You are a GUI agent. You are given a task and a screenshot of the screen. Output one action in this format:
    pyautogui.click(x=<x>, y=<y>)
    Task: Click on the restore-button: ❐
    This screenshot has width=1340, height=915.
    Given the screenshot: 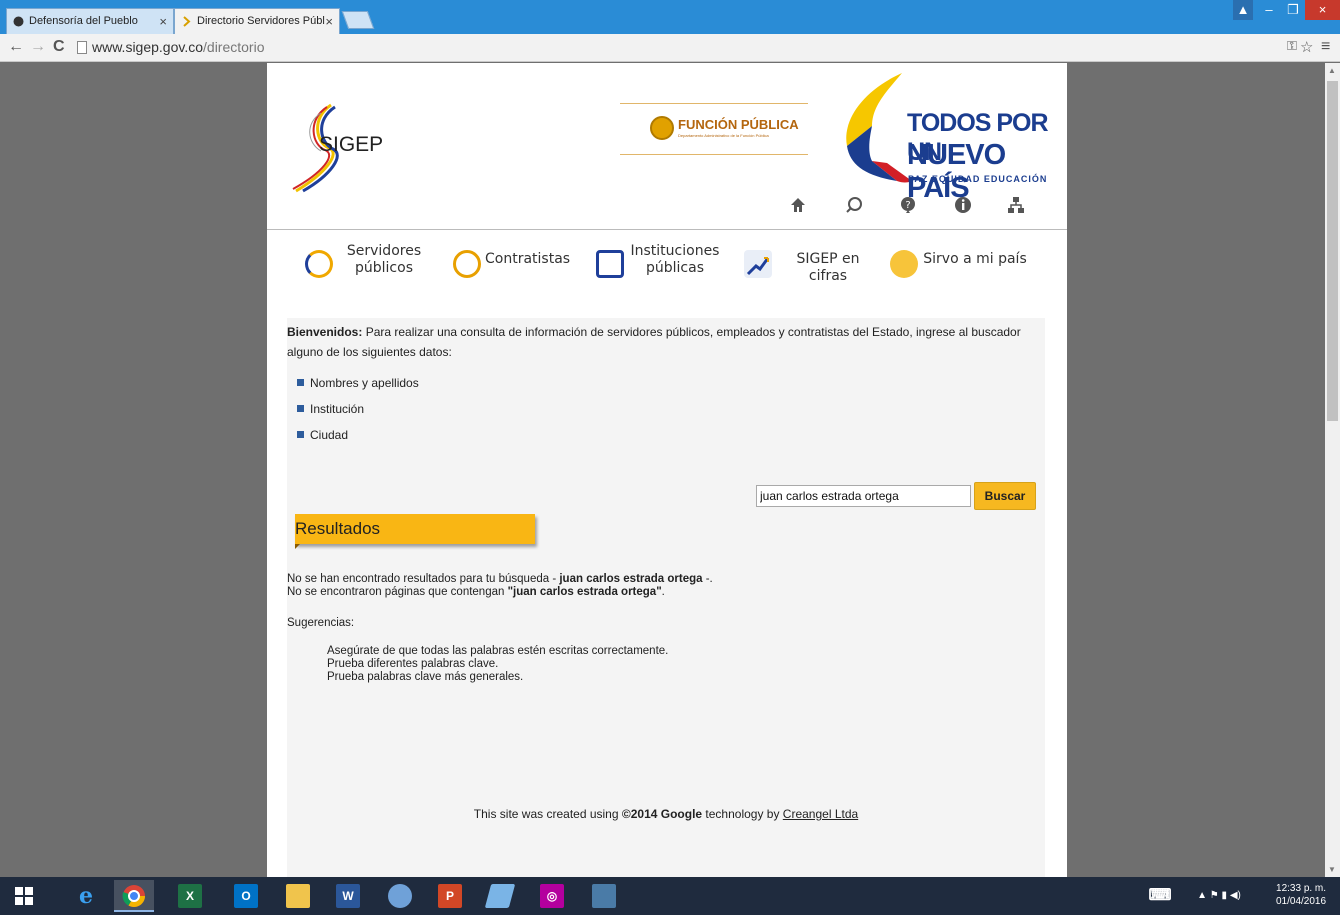 What is the action you would take?
    pyautogui.click(x=1293, y=10)
    